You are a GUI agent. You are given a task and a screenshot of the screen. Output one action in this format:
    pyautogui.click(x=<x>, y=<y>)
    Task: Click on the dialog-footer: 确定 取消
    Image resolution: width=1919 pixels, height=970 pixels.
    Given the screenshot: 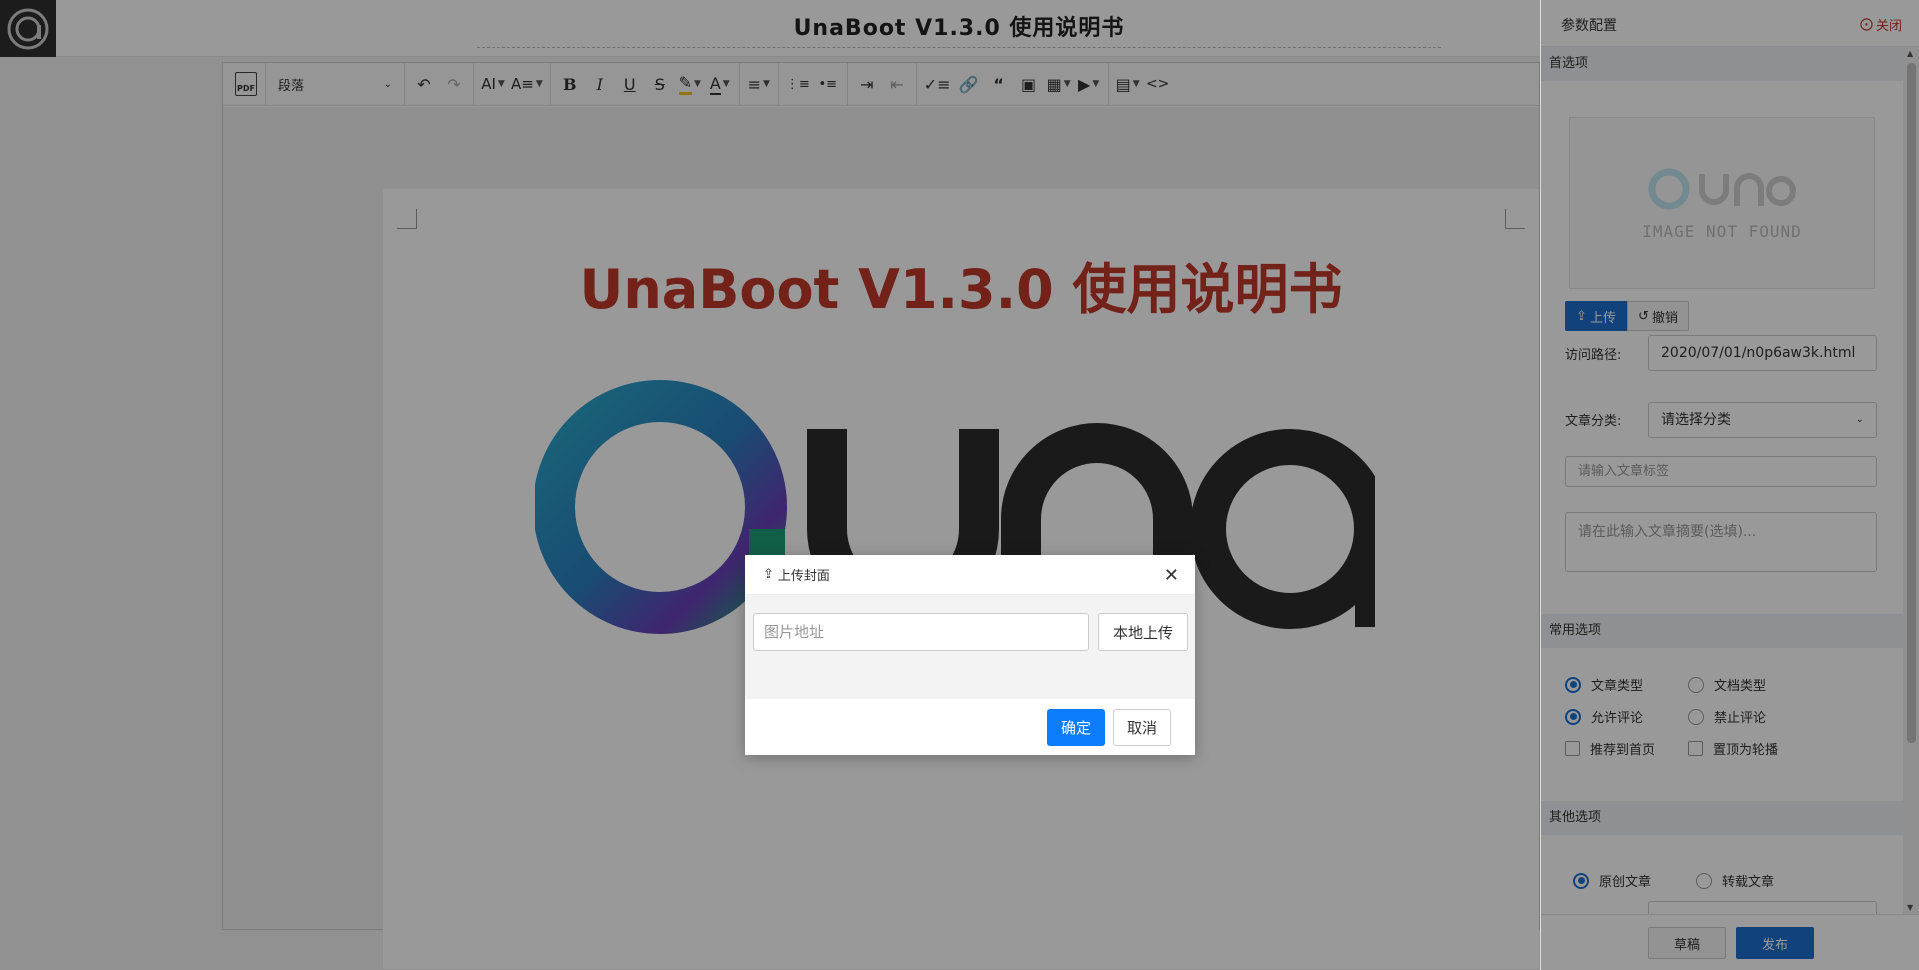 What is the action you would take?
    pyautogui.click(x=970, y=727)
    